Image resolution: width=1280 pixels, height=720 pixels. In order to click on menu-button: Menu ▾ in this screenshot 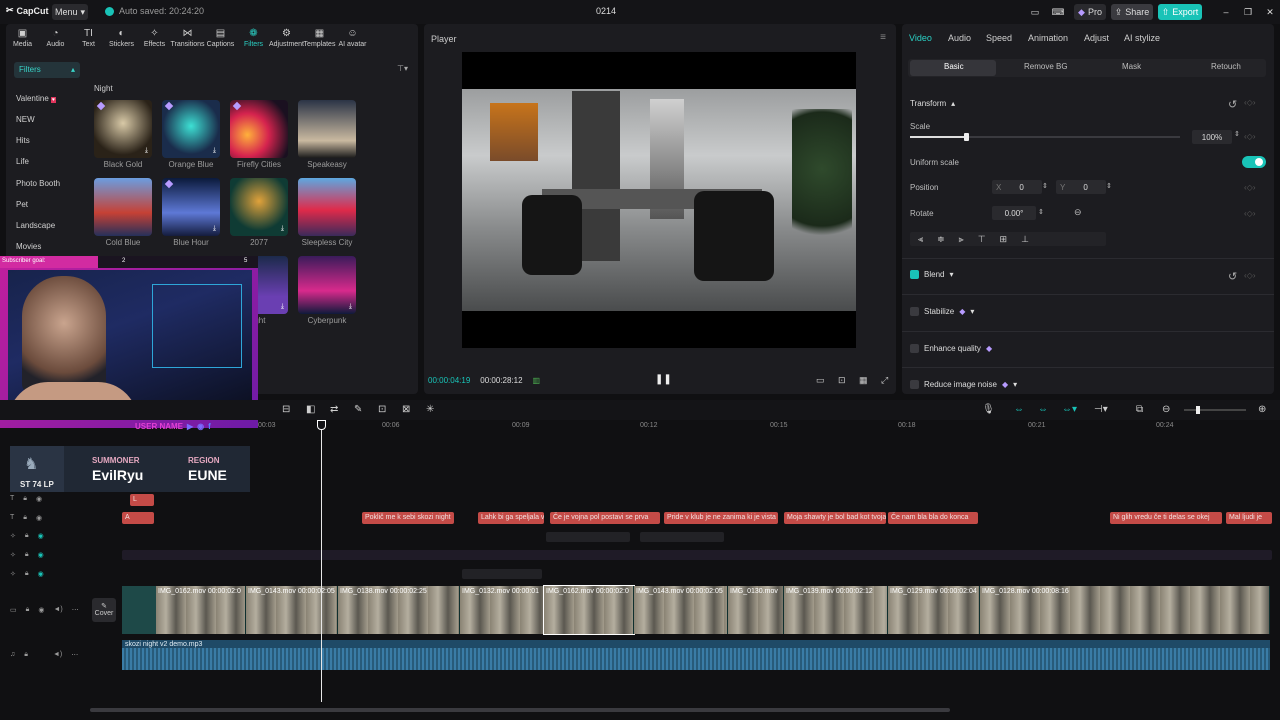, I will do `click(70, 12)`.